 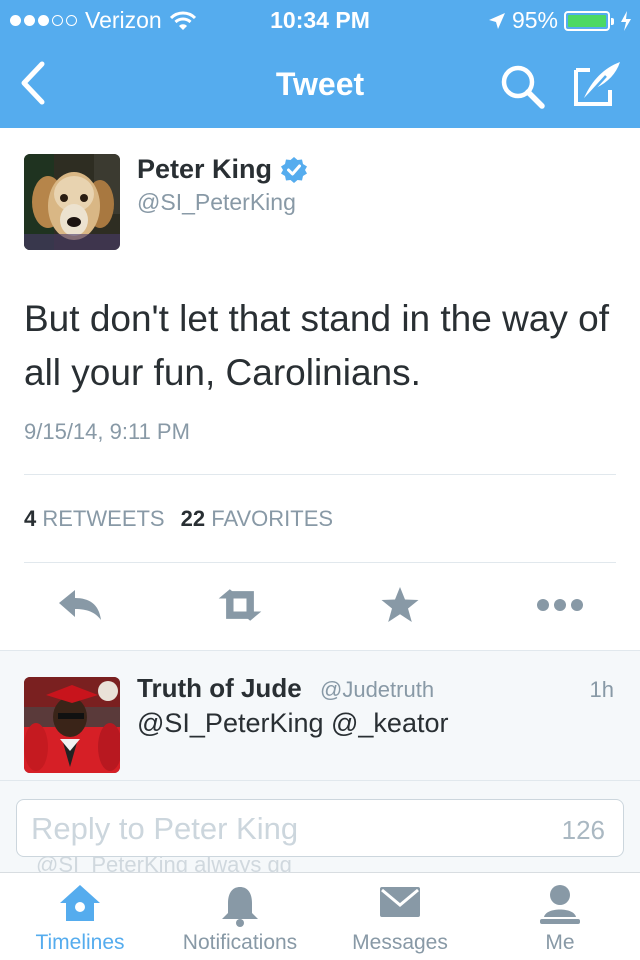 What do you see at coordinates (80, 942) in the screenshot?
I see `tab-label: Timelines` at bounding box center [80, 942].